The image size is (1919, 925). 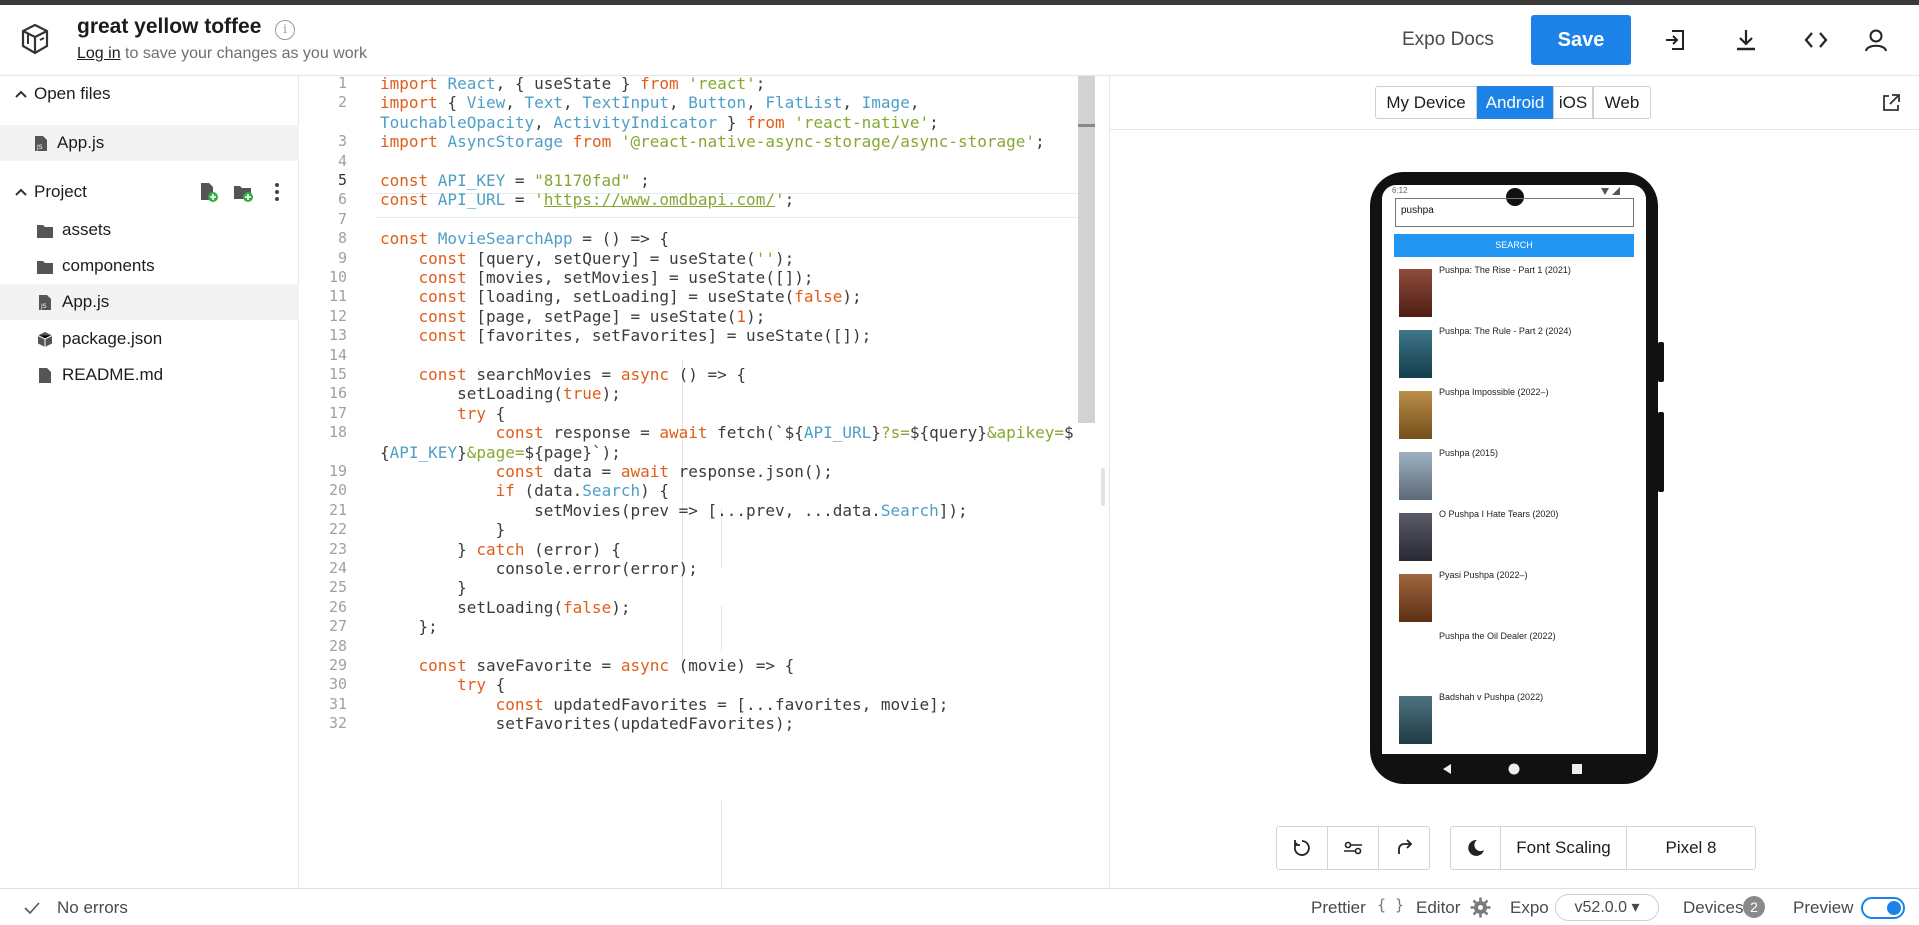 What do you see at coordinates (510, 142) in the screenshot?
I see `code-token: AsyncStorage` at bounding box center [510, 142].